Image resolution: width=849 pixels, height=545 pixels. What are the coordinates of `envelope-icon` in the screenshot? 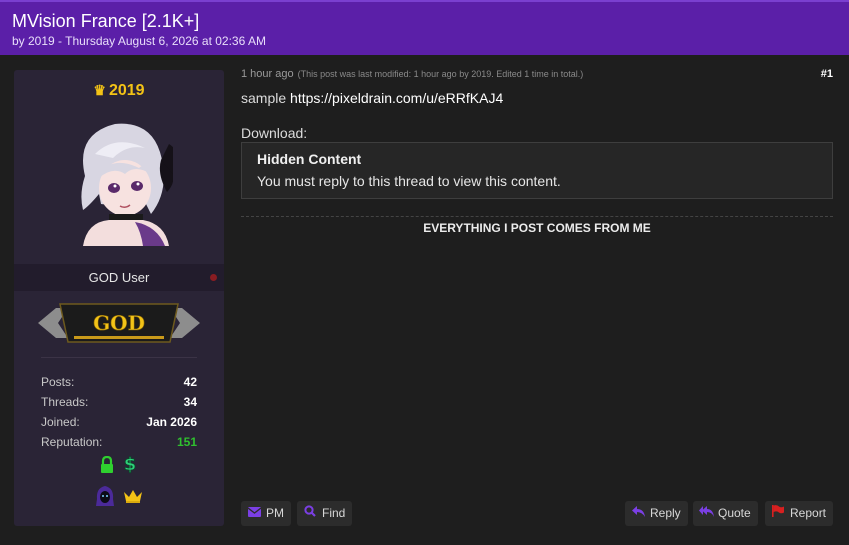 It's located at (254, 513).